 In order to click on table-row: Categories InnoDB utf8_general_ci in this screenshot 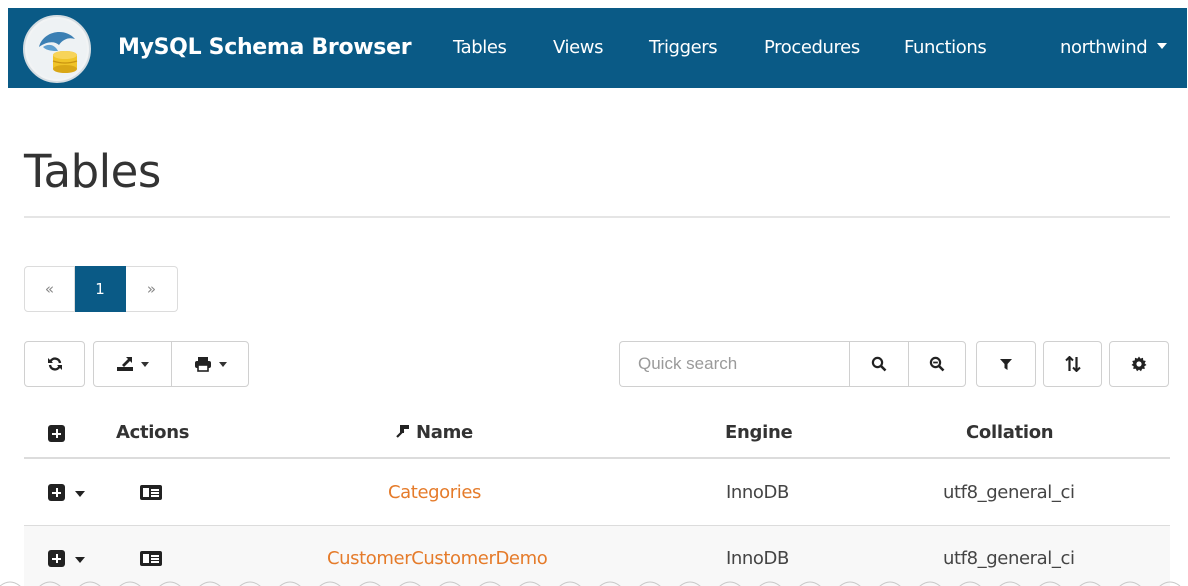, I will do `click(597, 493)`.